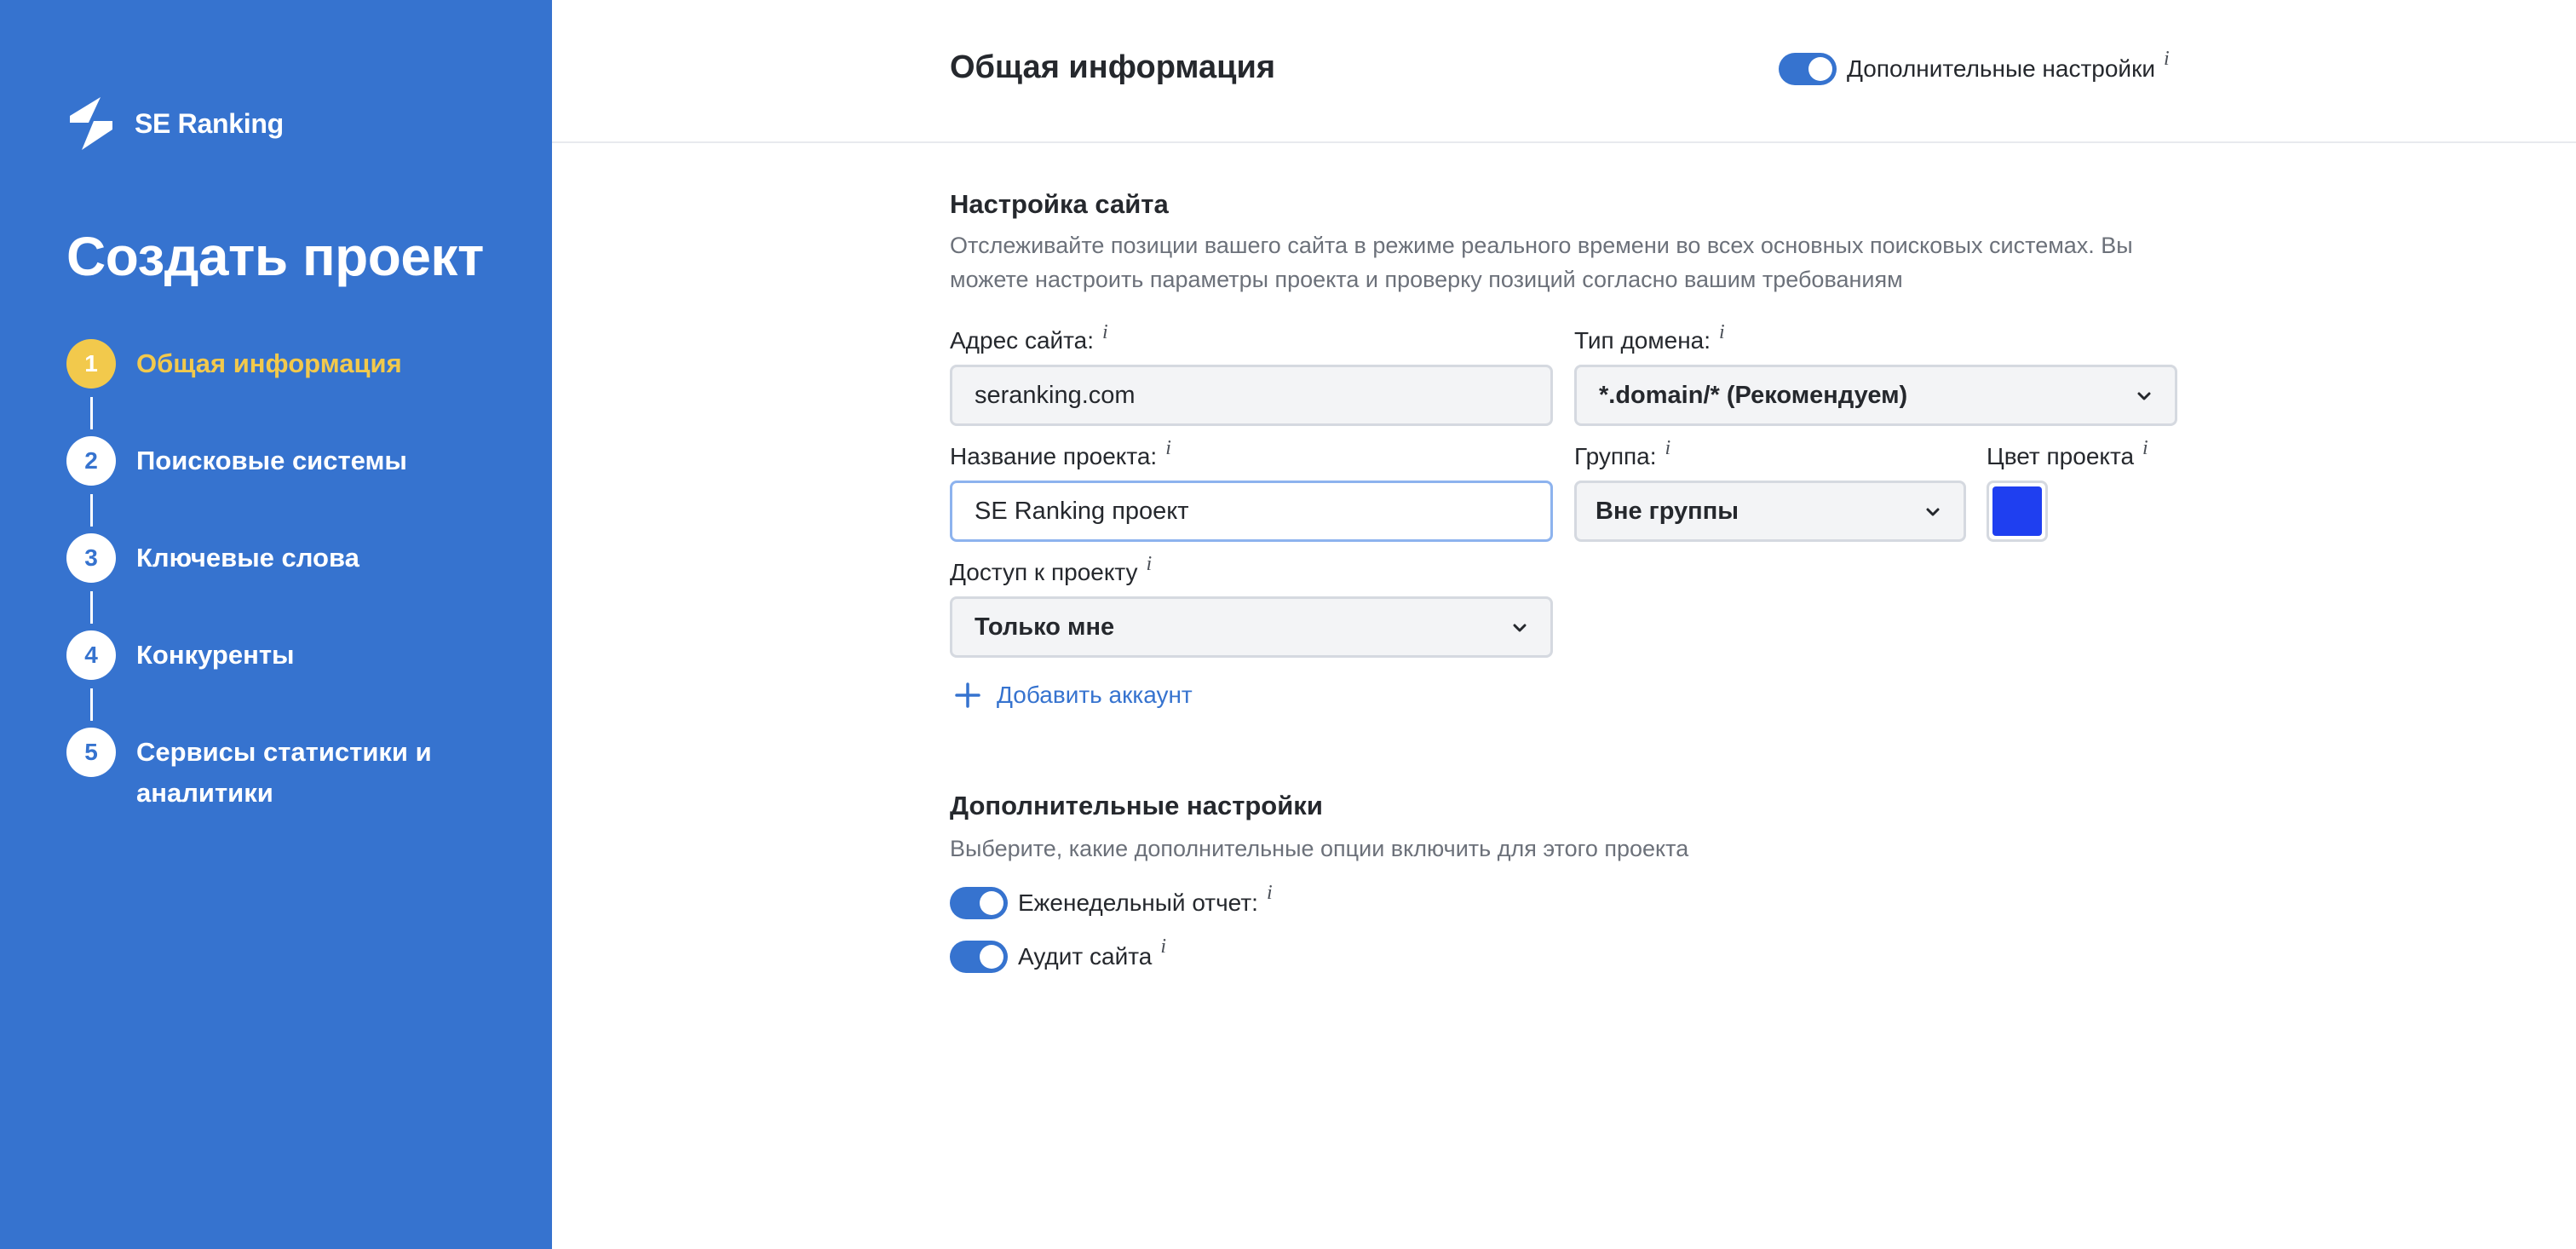 This screenshot has height=1249, width=2576. Describe the element at coordinates (1615, 456) in the screenshot. I see `group-label: Группа:` at that location.